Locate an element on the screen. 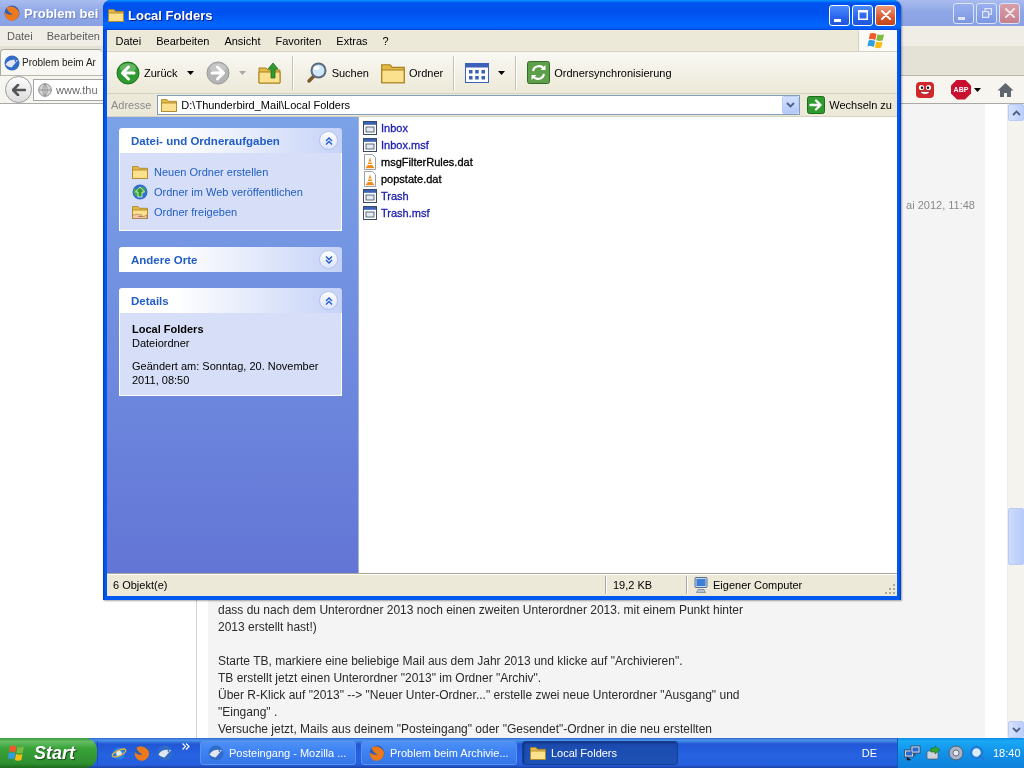 The image size is (1024, 768). scroll-thumb is located at coordinates (1016, 536).